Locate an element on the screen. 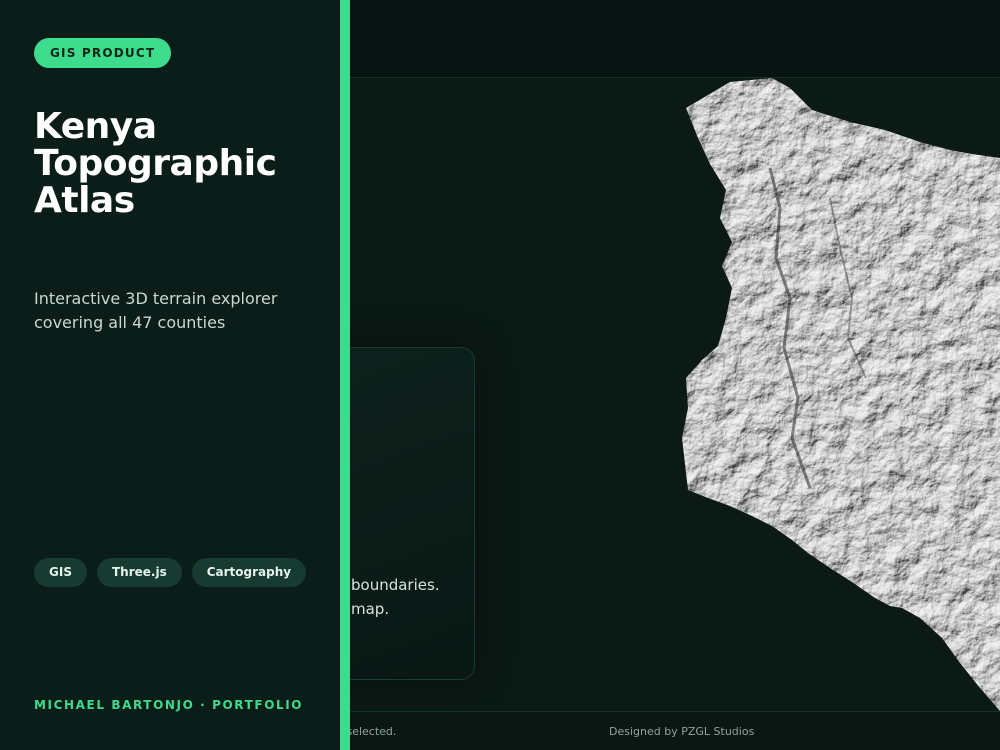 The width and height of the screenshot is (1000, 750). tag-threejs: Three.js is located at coordinates (139, 572).